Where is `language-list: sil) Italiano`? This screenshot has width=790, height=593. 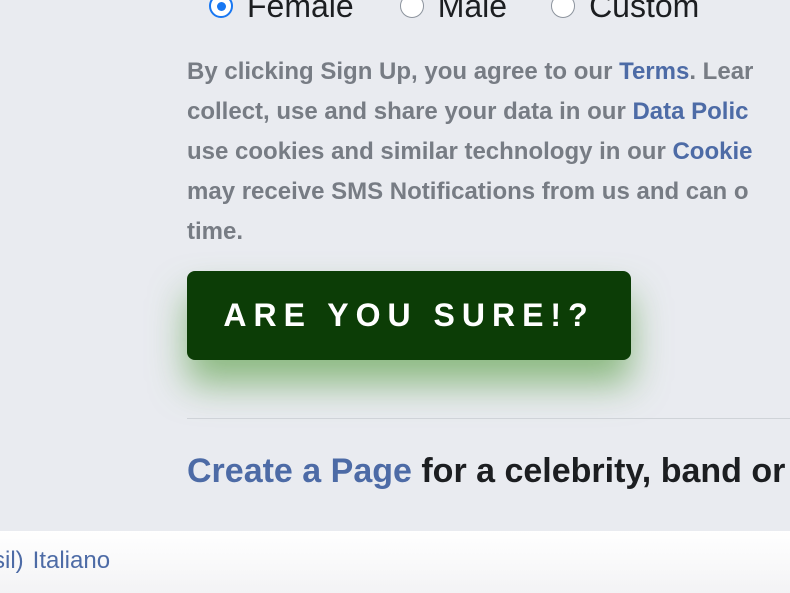
language-list: sil) Italiano is located at coordinates (59, 561).